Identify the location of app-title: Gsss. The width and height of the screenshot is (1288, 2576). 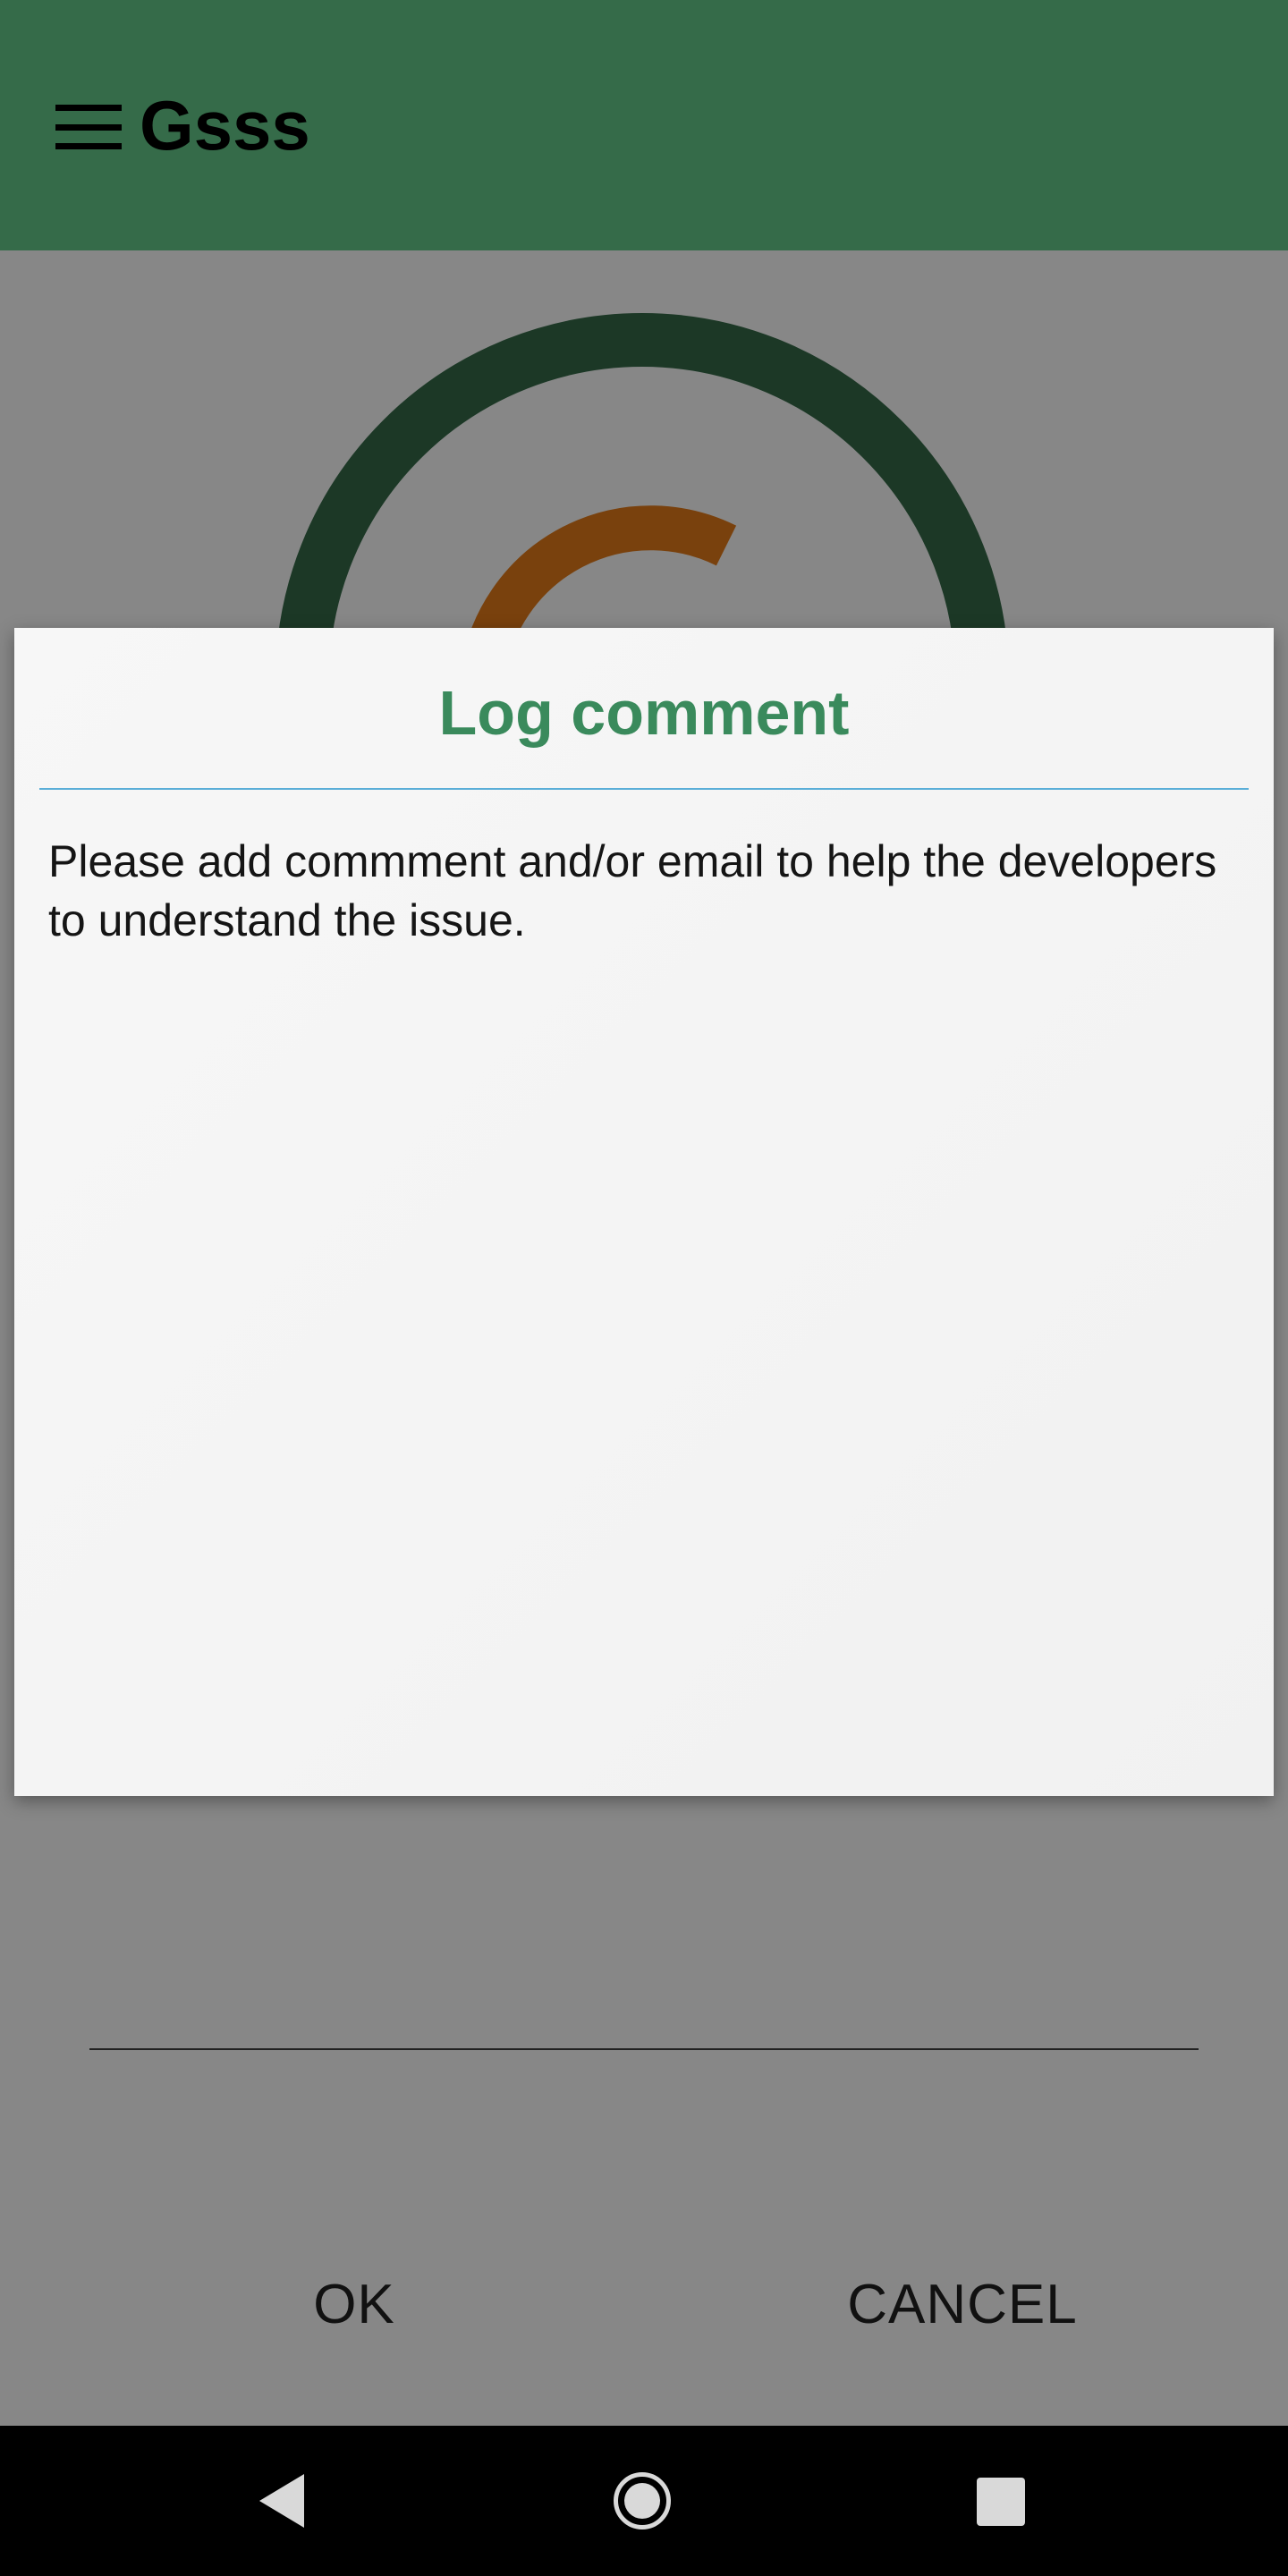
(225, 125).